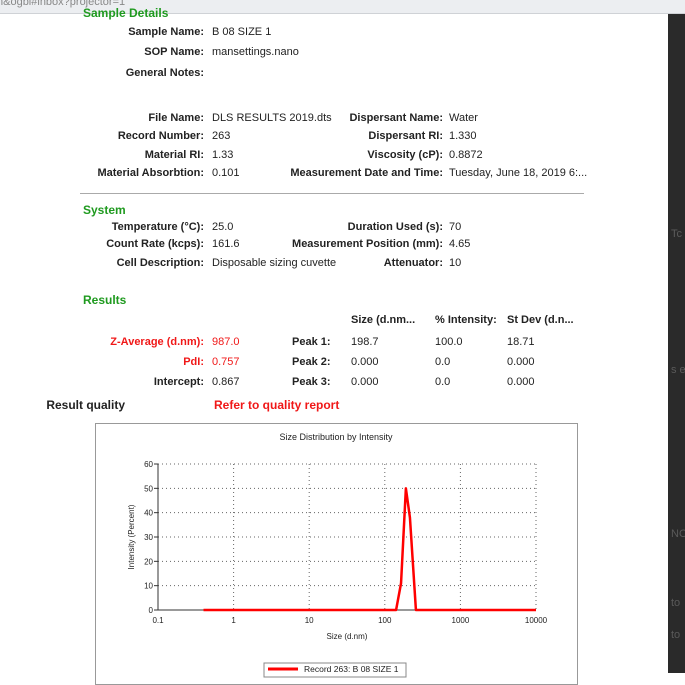 The image size is (685, 685). What do you see at coordinates (157, 227) in the screenshot?
I see `system-field-label: Temperature (°C):` at bounding box center [157, 227].